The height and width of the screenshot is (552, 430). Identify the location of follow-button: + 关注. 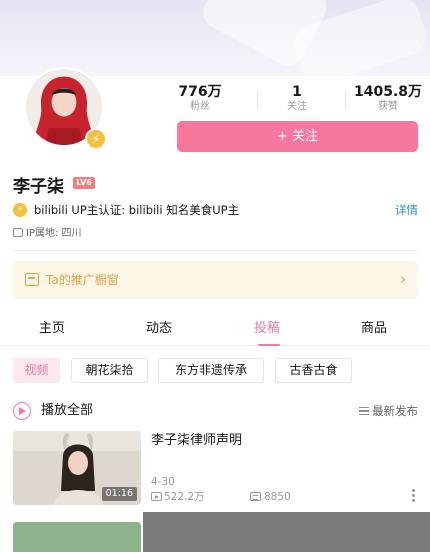
(297, 136).